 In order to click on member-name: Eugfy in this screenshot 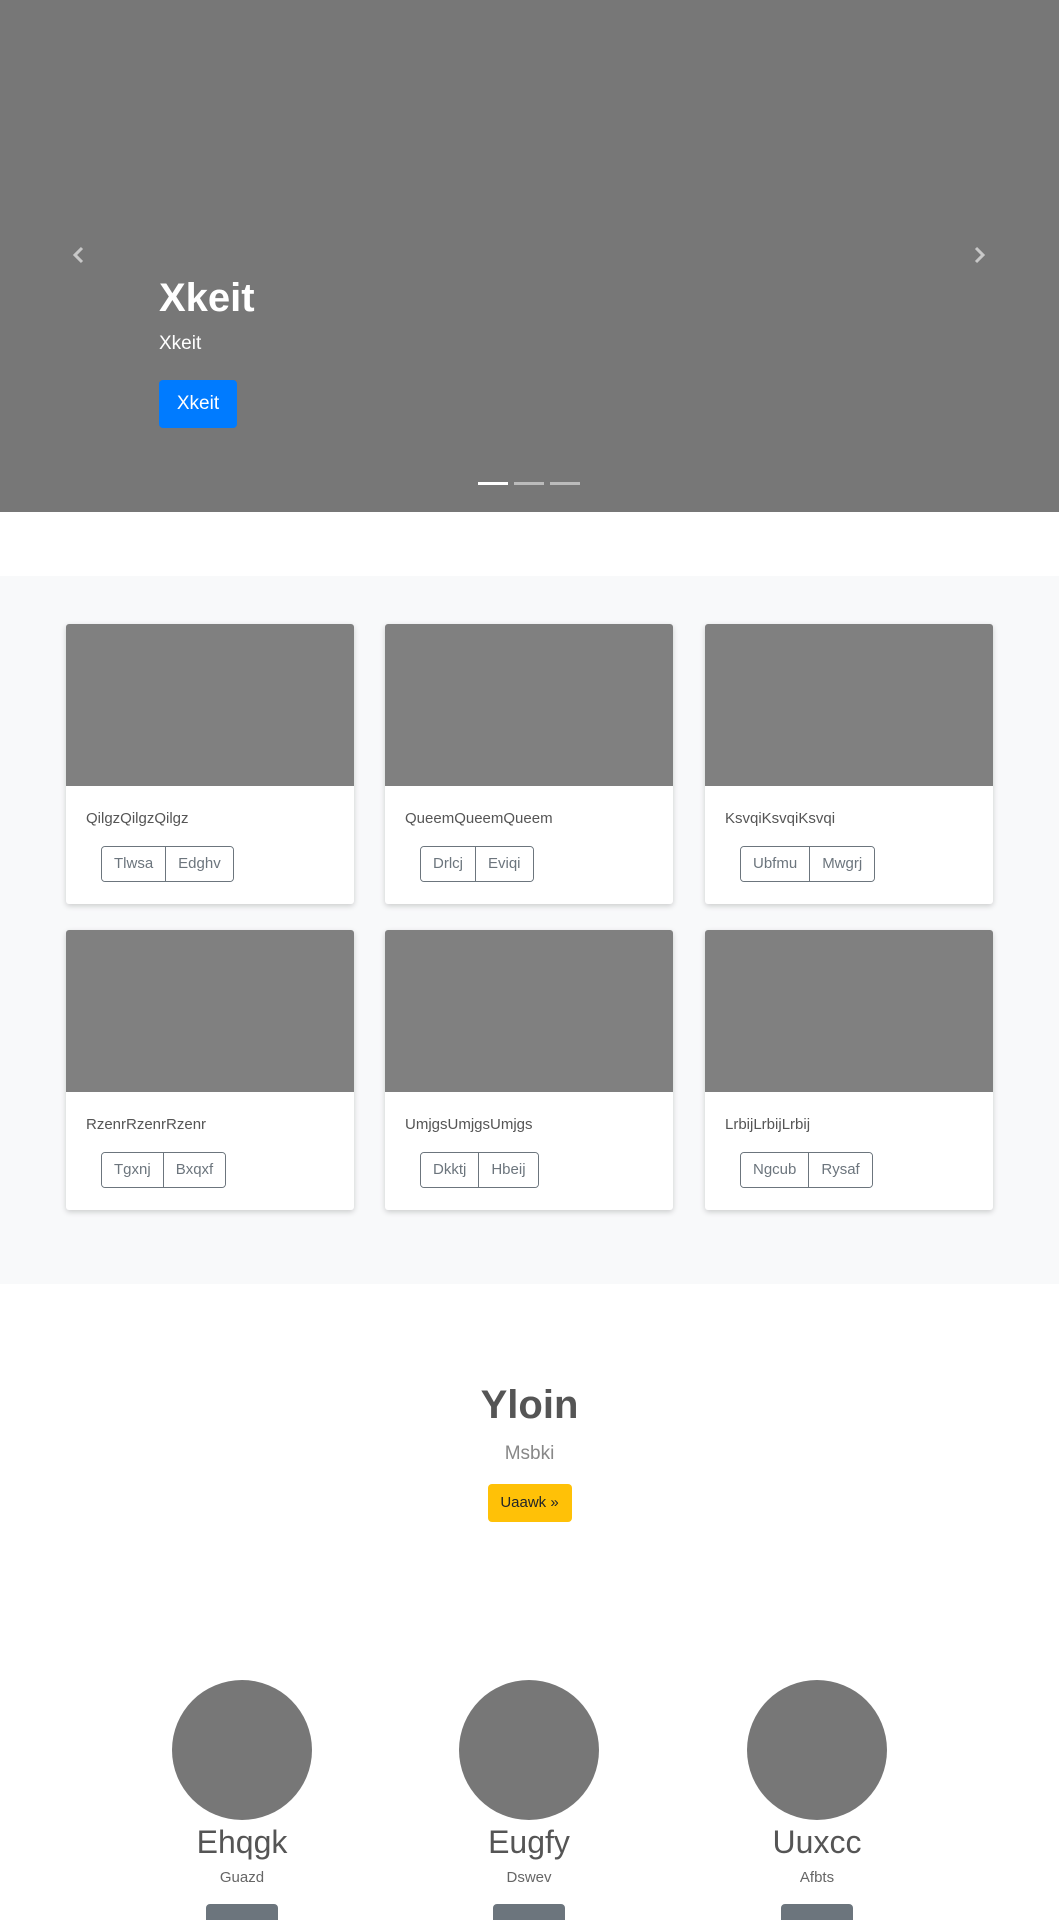, I will do `click(529, 1842)`.